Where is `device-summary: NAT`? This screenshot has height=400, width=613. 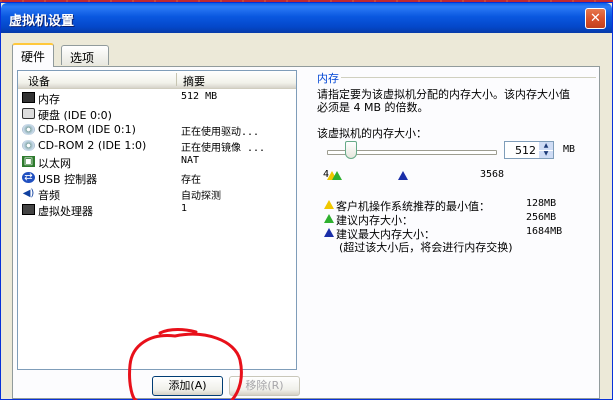
device-summary: NAT is located at coordinates (190, 160).